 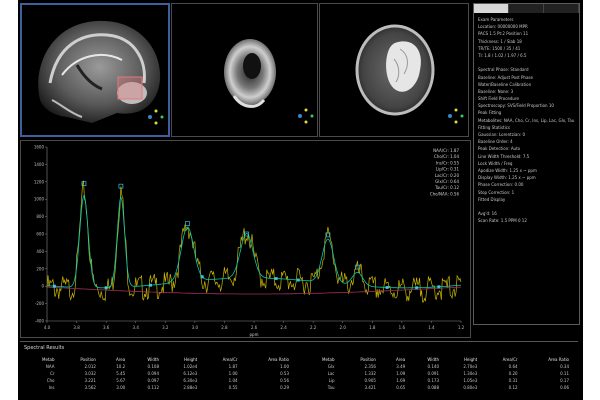 I want to click on results-title: Spectral Results, so click(x=44, y=348).